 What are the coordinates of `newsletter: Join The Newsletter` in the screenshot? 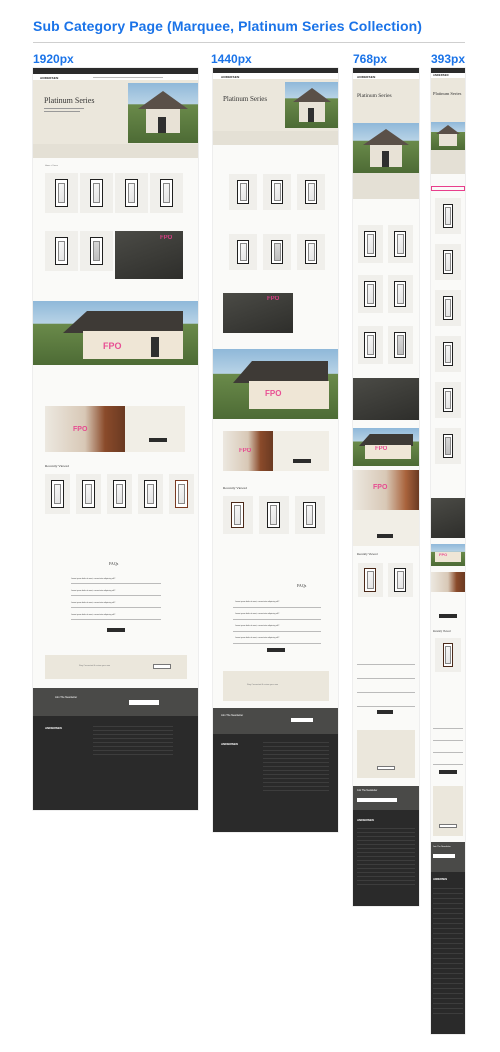 It's located at (386, 798).